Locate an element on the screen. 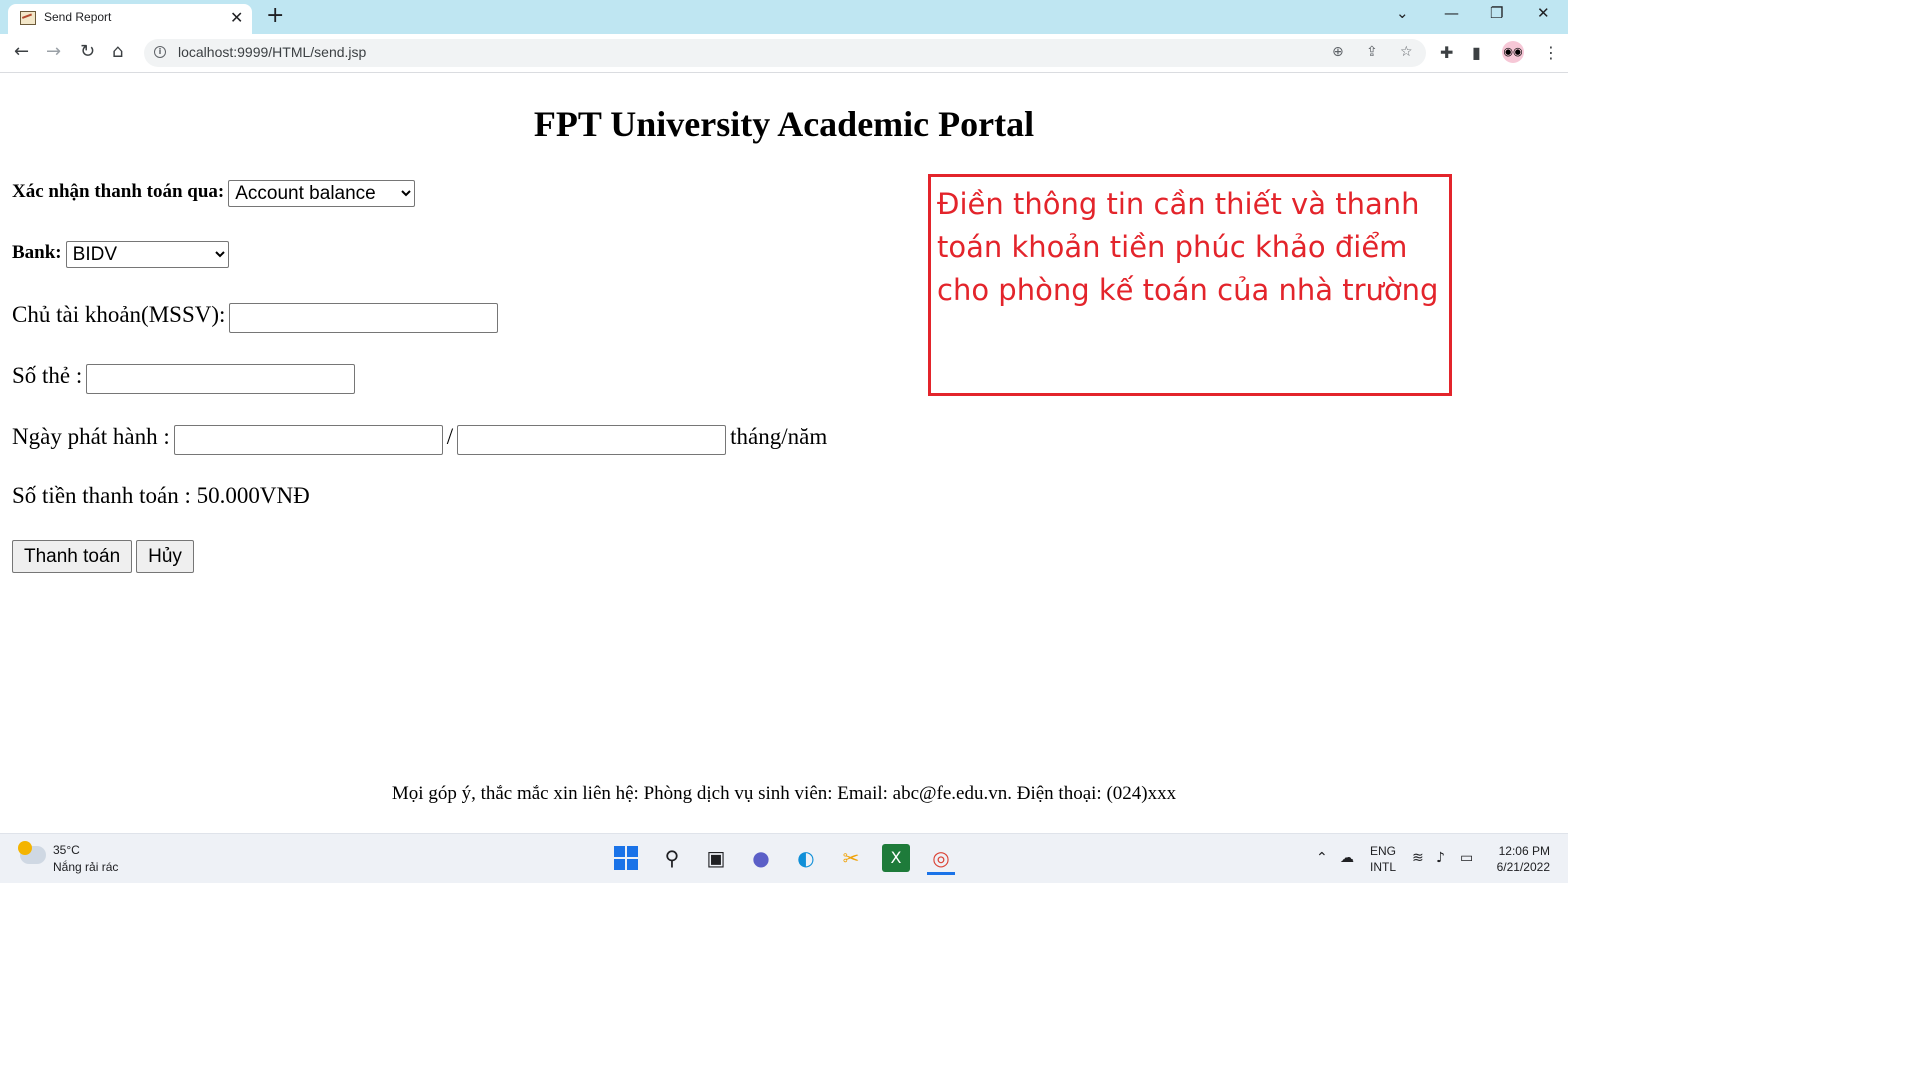 The height and width of the screenshot is (1080, 1920). bank-label: Bank: is located at coordinates (37, 253).